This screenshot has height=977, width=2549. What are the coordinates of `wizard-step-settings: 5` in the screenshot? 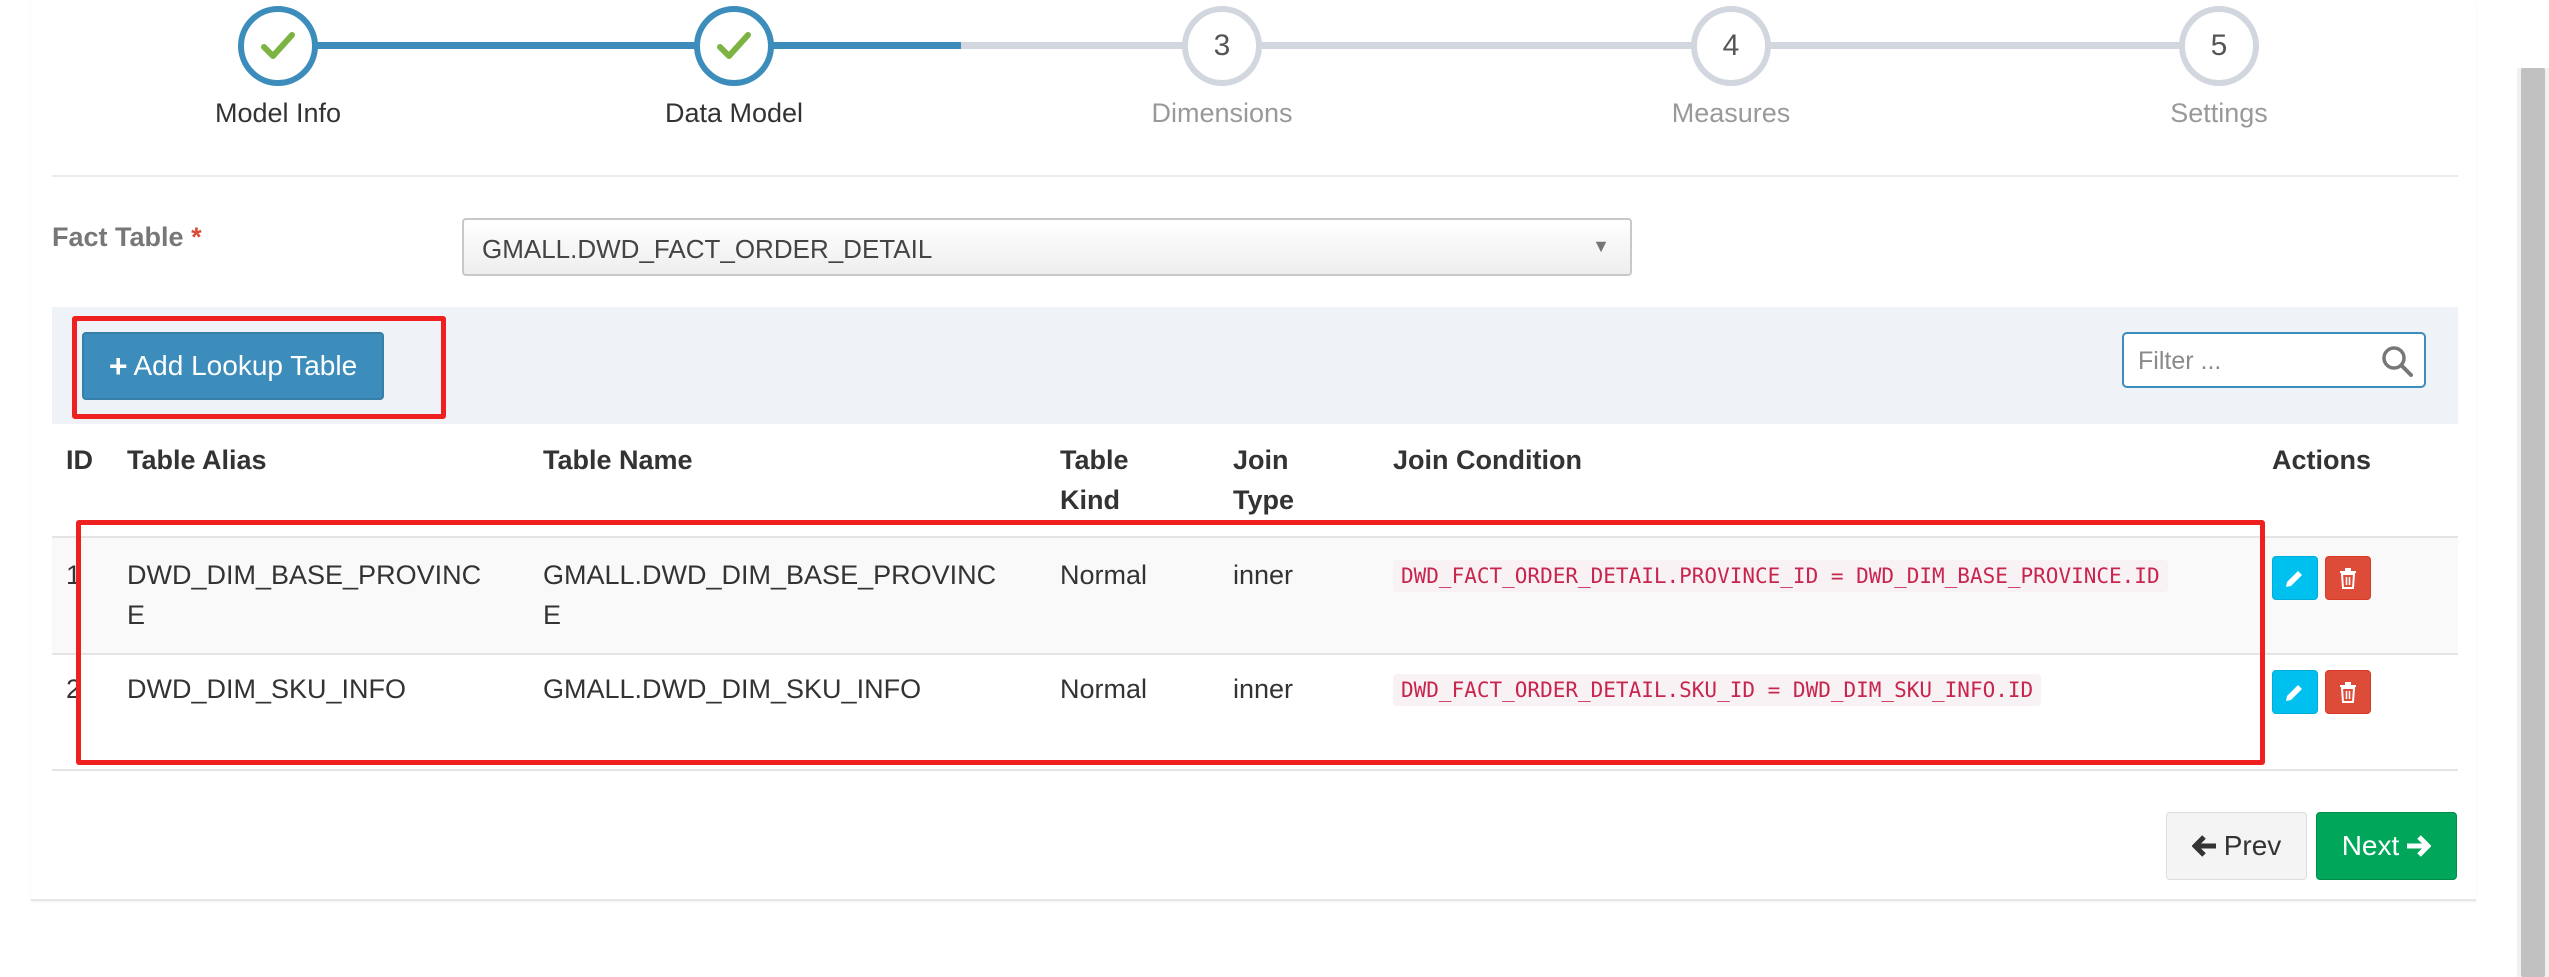 It's located at (2219, 46).